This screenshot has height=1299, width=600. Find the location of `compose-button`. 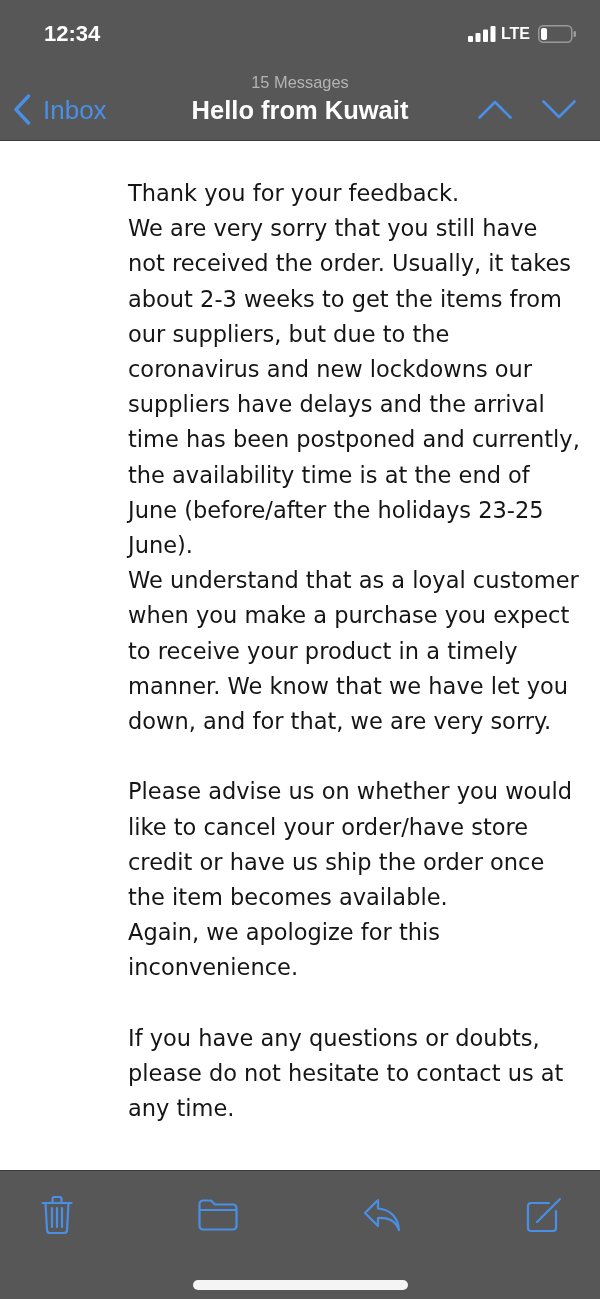

compose-button is located at coordinates (544, 1215).